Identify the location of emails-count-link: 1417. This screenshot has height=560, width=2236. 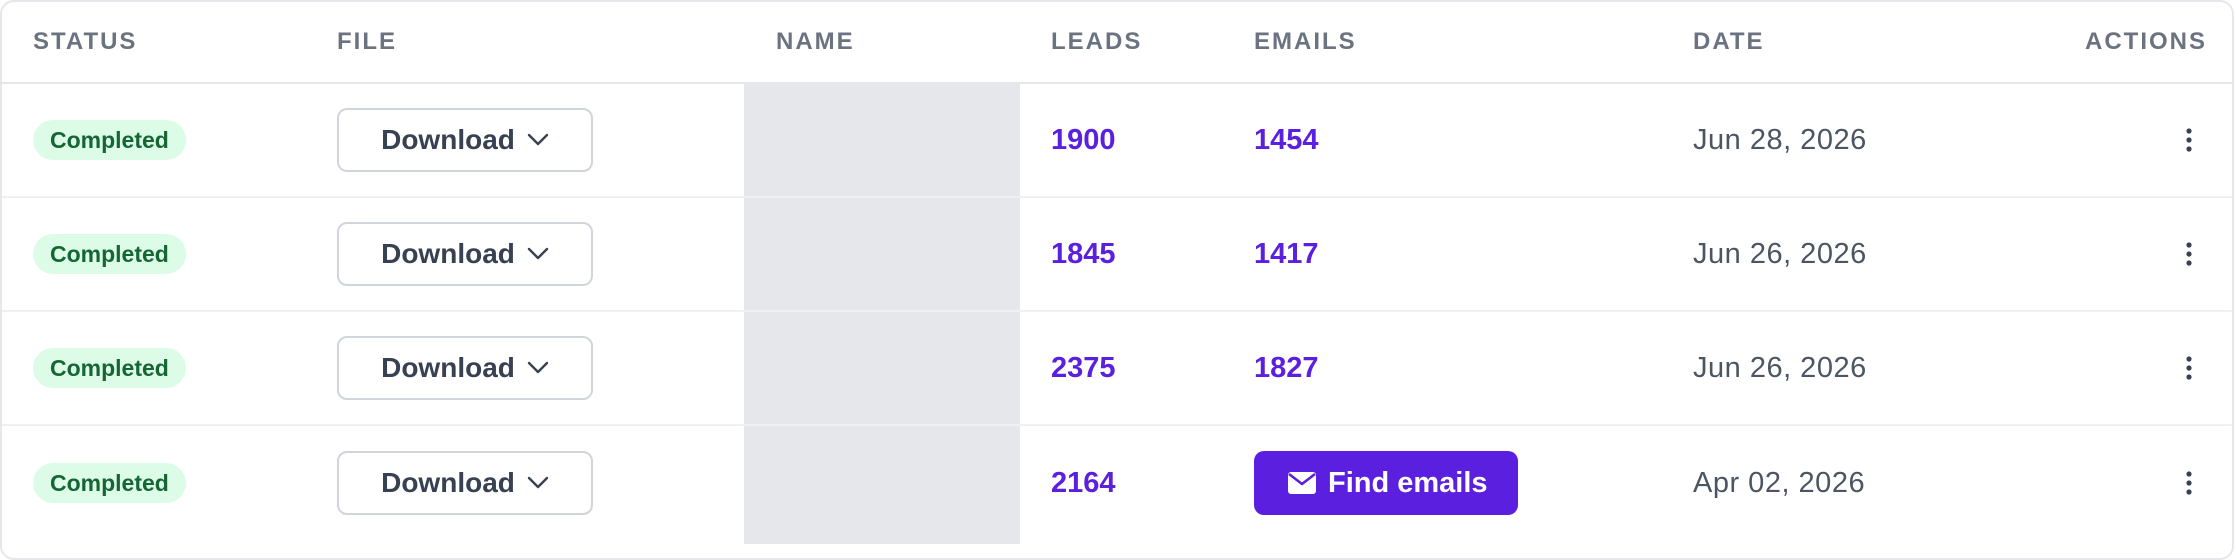
(1286, 254).